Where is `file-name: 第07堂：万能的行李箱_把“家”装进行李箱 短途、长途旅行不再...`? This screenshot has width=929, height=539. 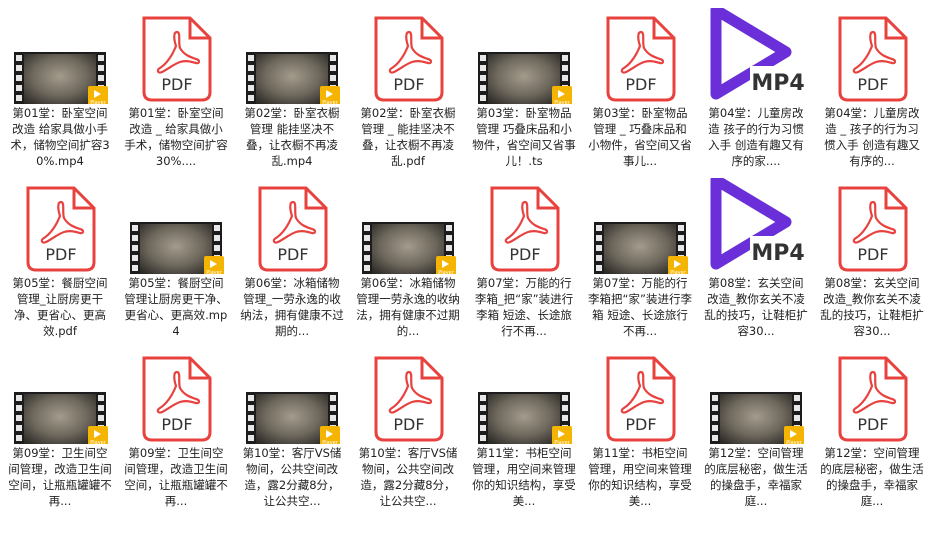
file-name: 第07堂：万能的行李箱_把“家”装进行李箱 短途、长途旅行不再... is located at coordinates (524, 307).